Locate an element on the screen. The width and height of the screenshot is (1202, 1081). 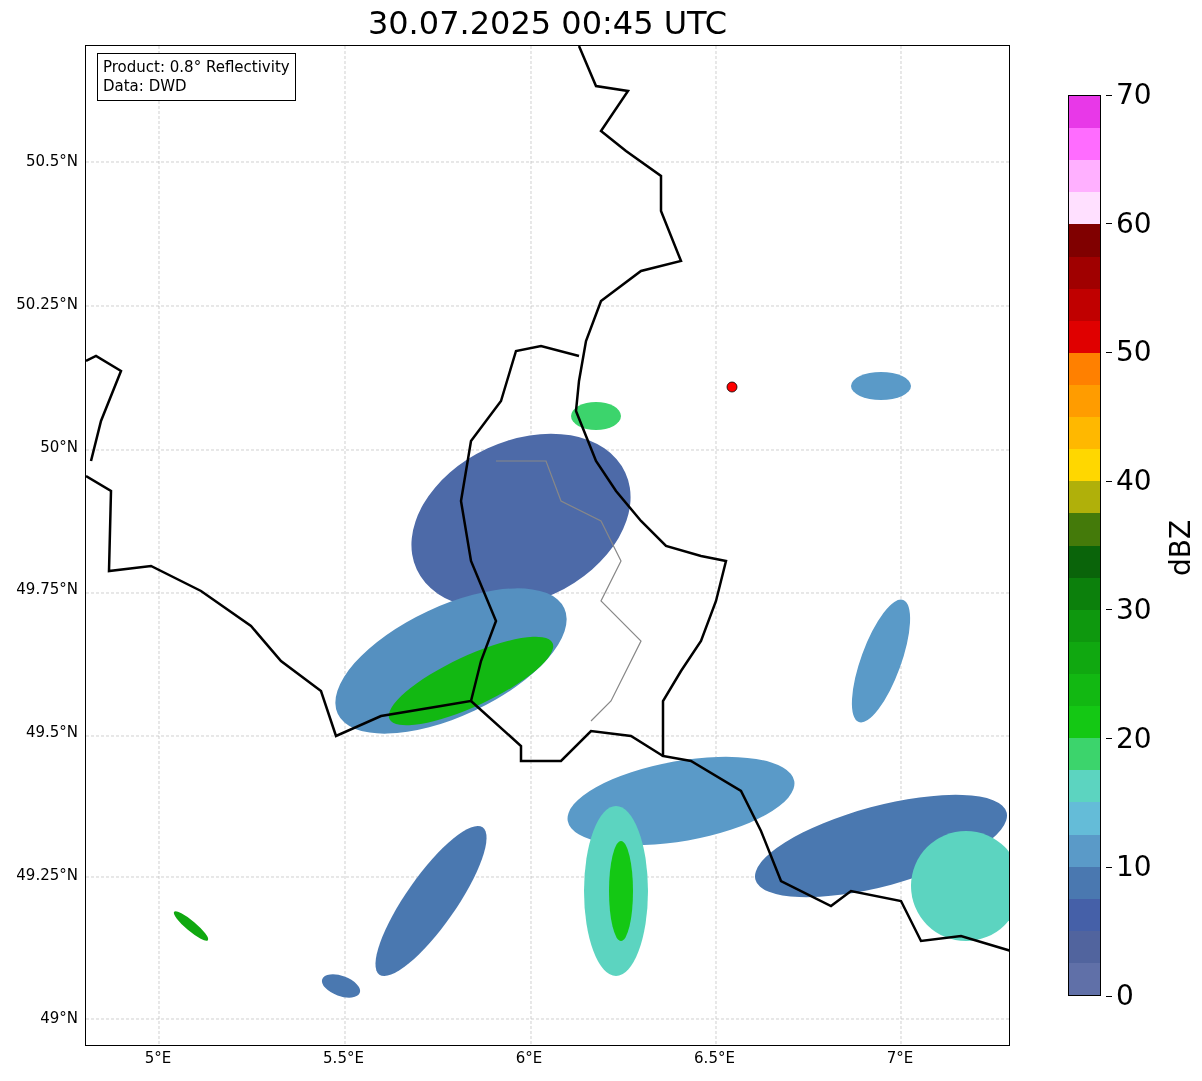
latitude-label: 49°N is located at coordinates (59, 1017).